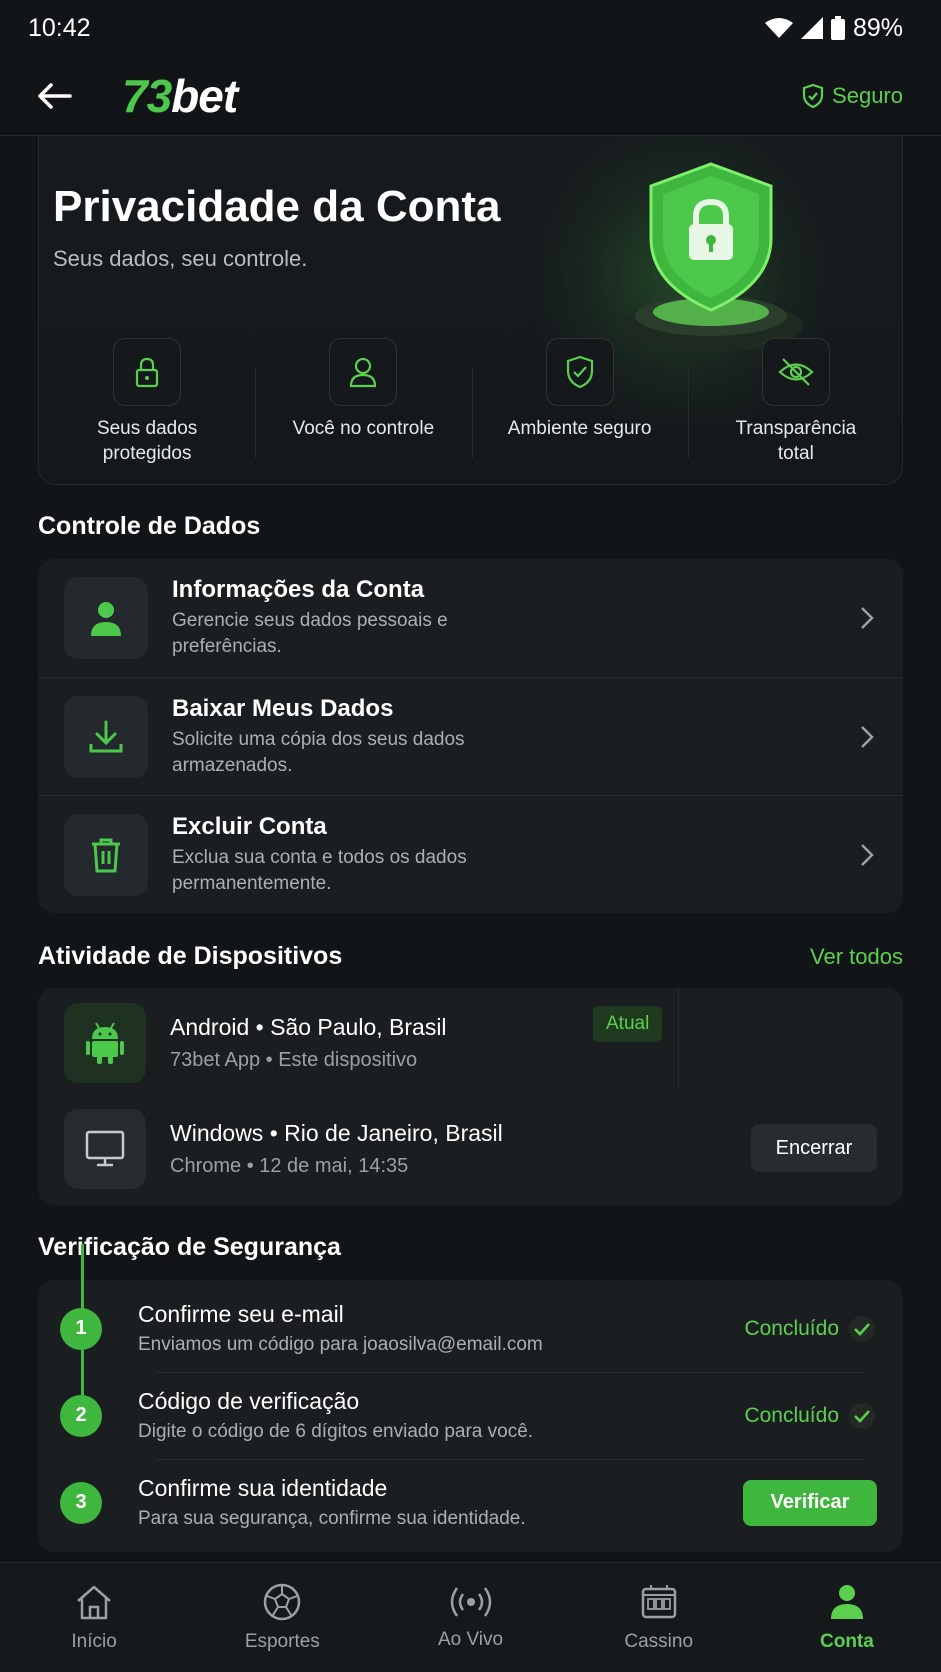  I want to click on device-subtitle: Chrome • 12 de mai, 14:35, so click(289, 1166).